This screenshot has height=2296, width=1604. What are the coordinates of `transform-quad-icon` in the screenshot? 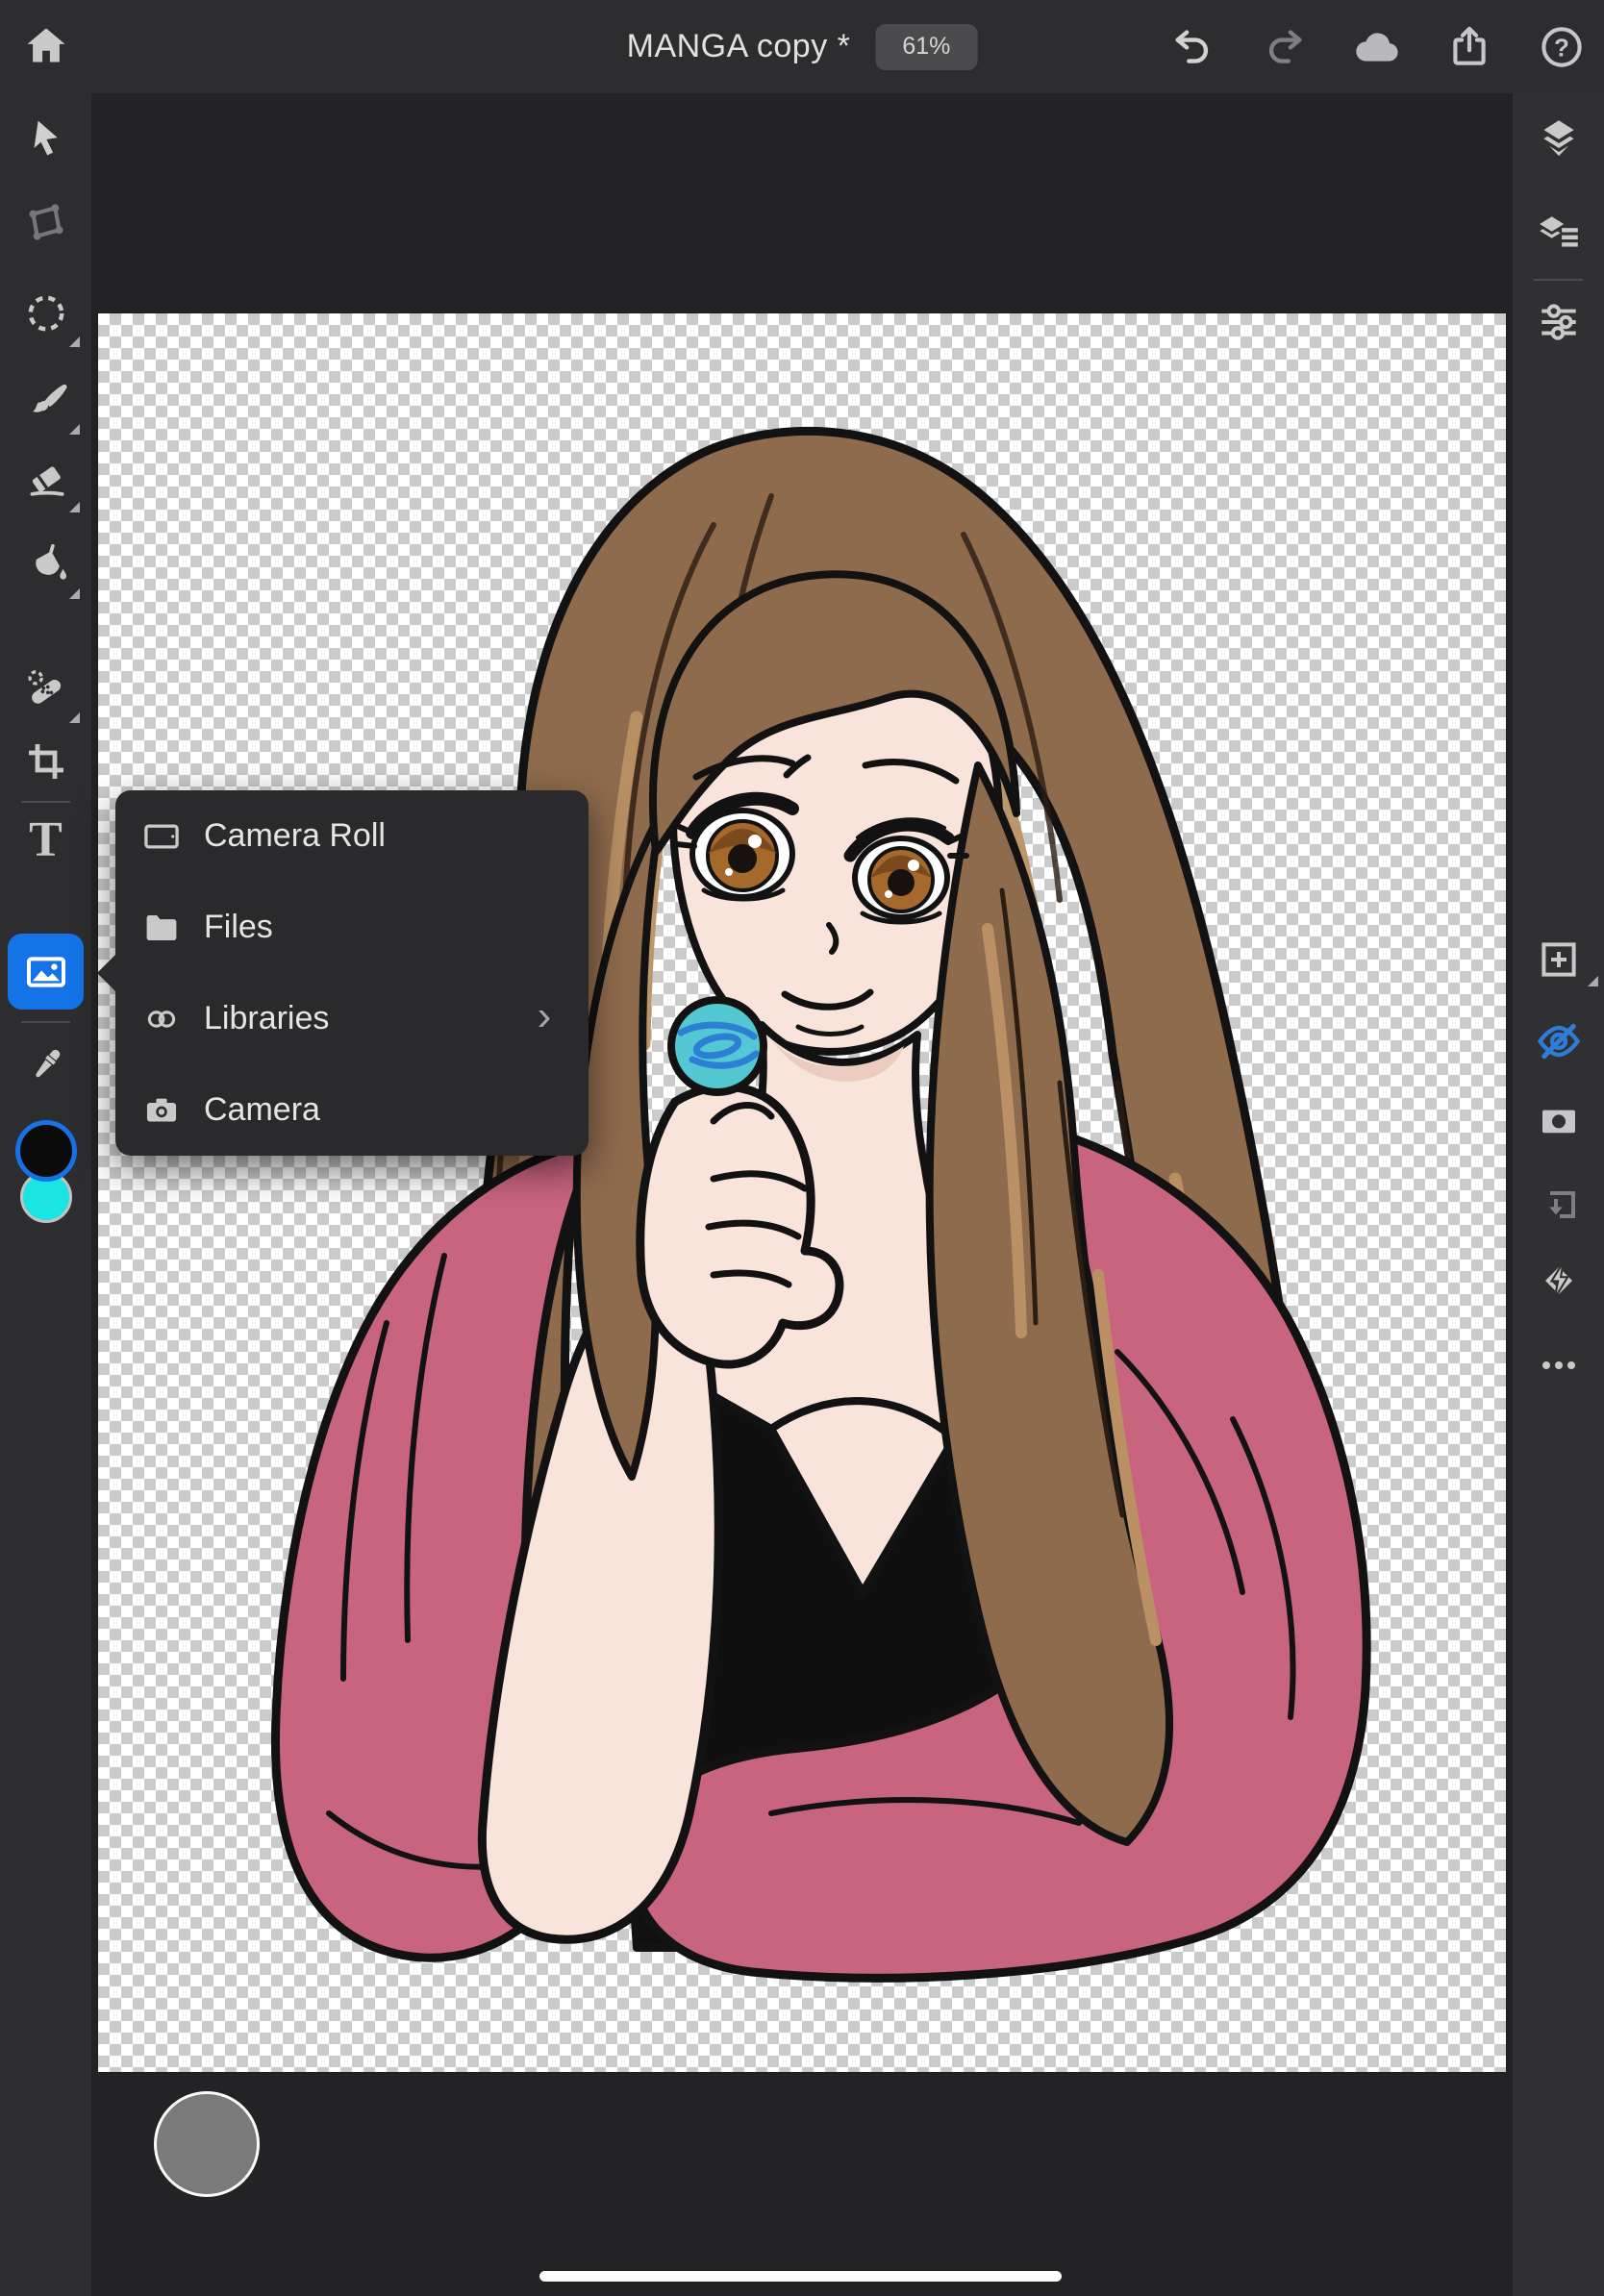 It's located at (46, 222).